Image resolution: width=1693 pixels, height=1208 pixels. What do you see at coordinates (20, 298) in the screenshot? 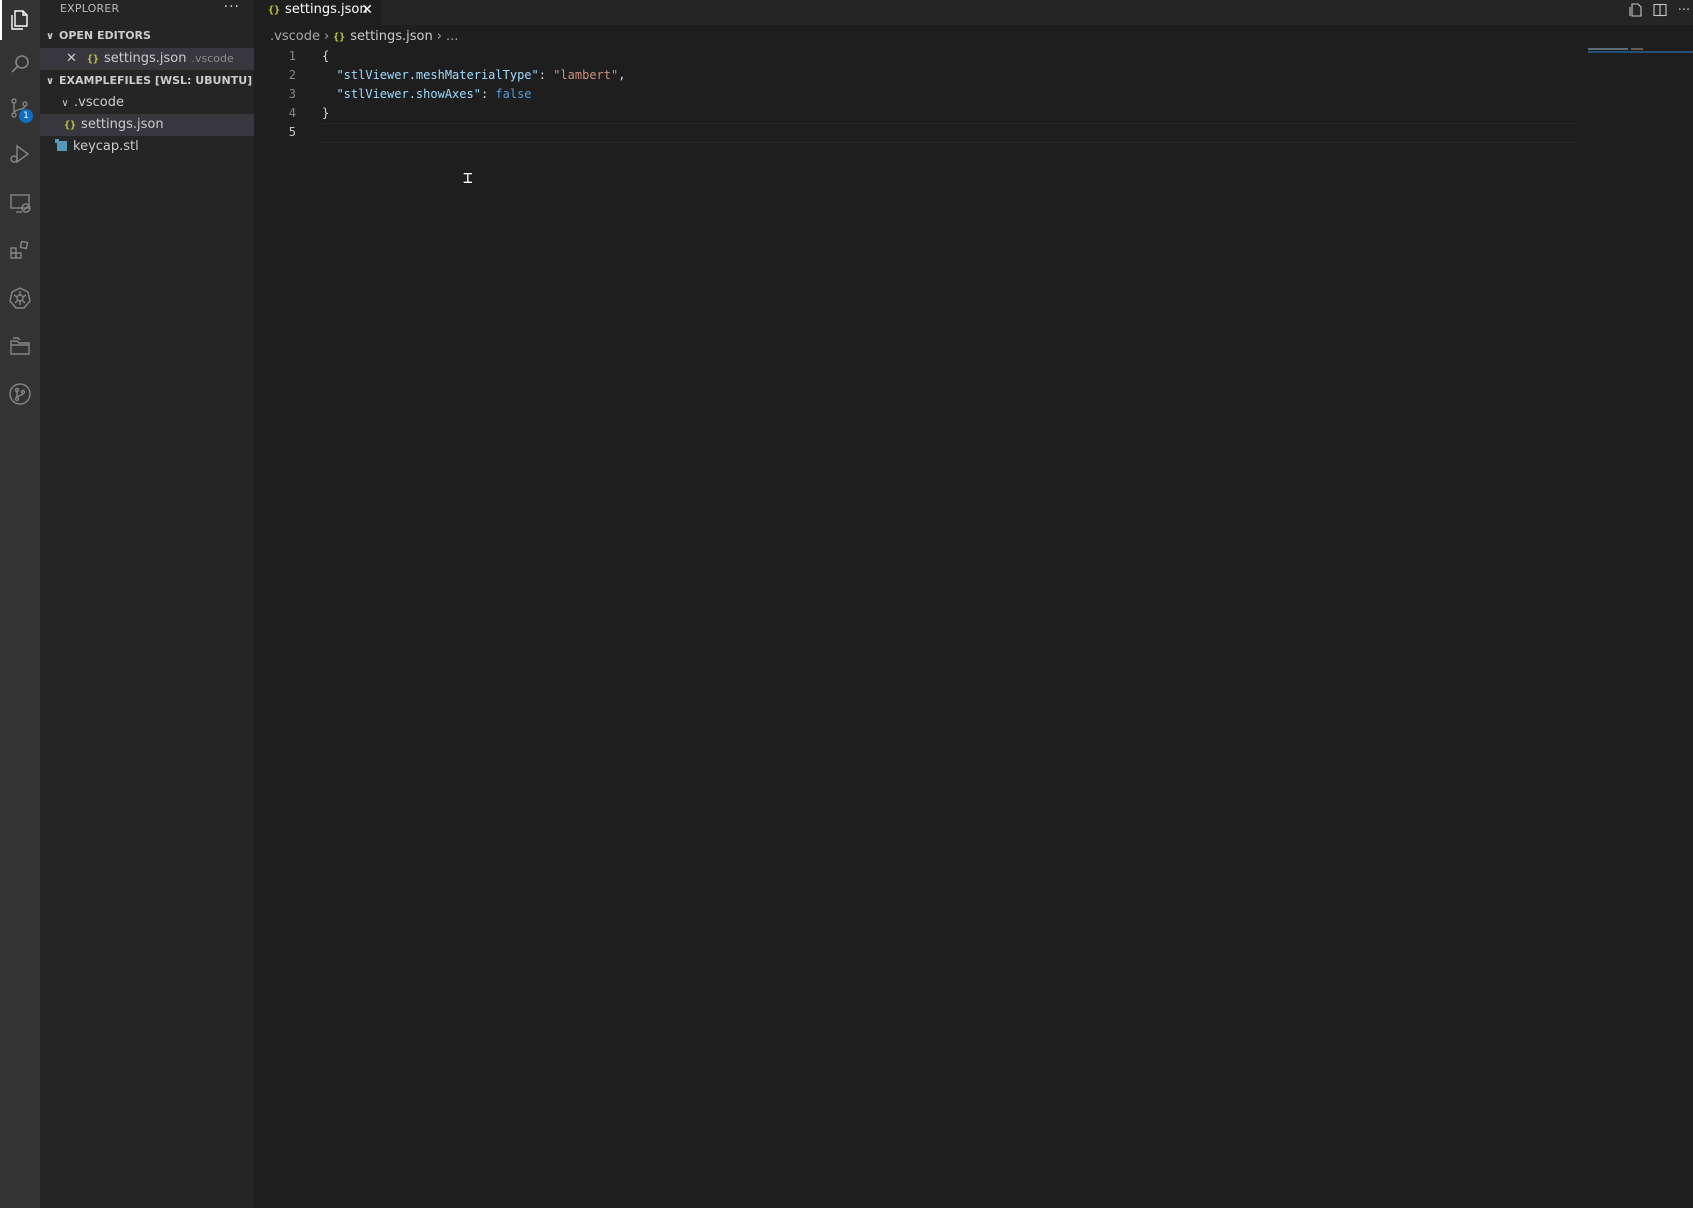
I see `kubernetes-icon` at bounding box center [20, 298].